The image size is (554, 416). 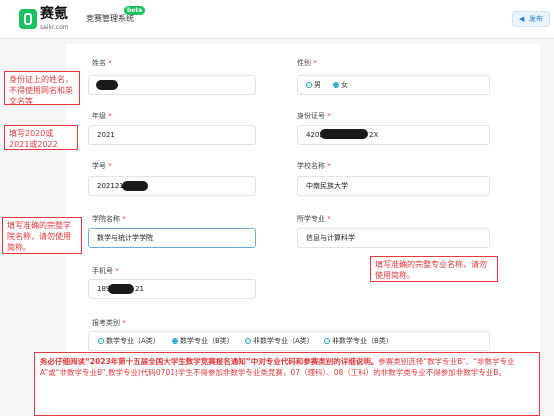 What do you see at coordinates (105, 271) in the screenshot?
I see `phone-label: 手机号 *` at bounding box center [105, 271].